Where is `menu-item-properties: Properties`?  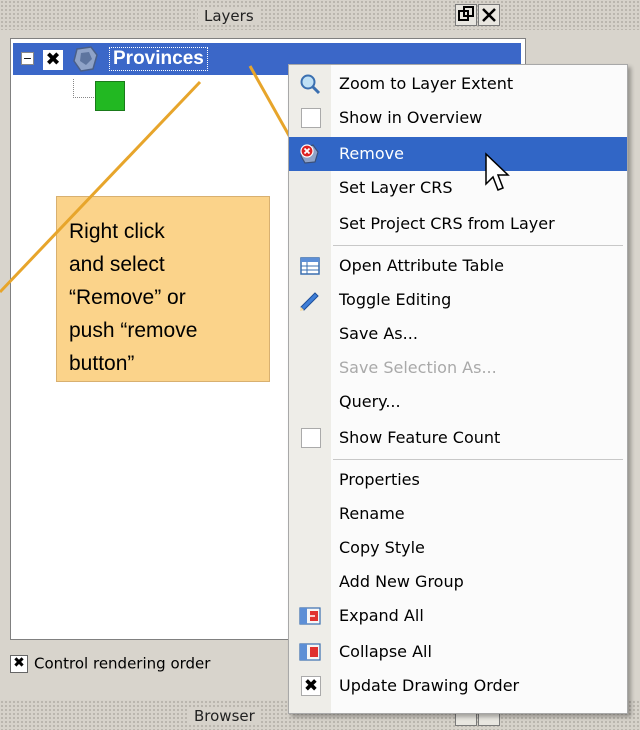
menu-item-properties: Properties is located at coordinates (458, 480).